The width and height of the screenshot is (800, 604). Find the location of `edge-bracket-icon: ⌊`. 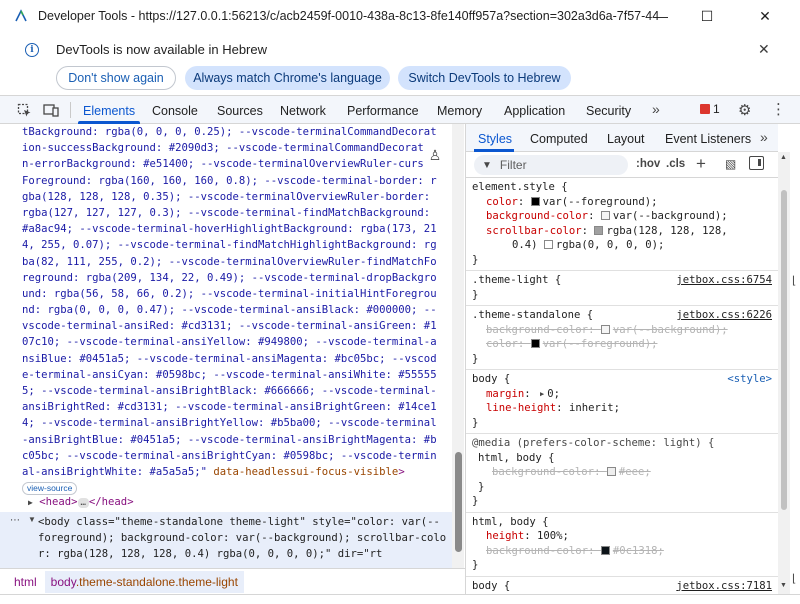

edge-bracket-icon: ⌊ is located at coordinates (794, 579).